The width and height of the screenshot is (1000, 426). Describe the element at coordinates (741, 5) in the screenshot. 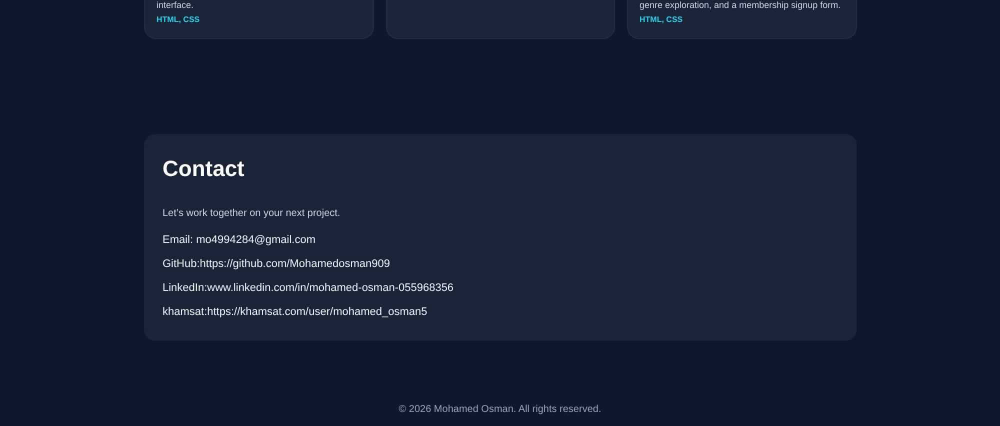

I see `project-description: genre exploration, and a membership signup form.` at that location.